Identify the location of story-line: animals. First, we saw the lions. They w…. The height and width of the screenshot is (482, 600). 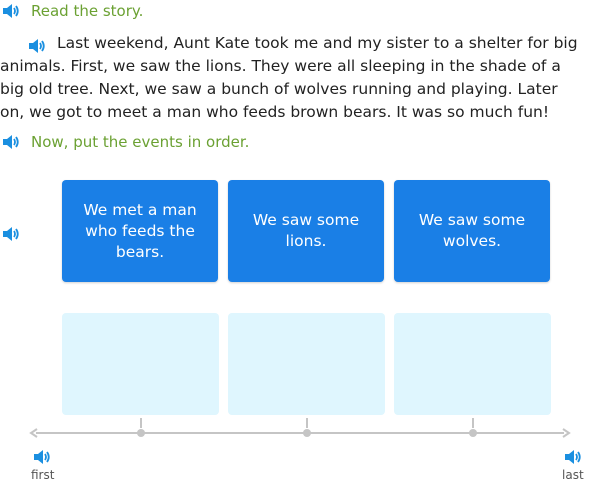
(280, 66).